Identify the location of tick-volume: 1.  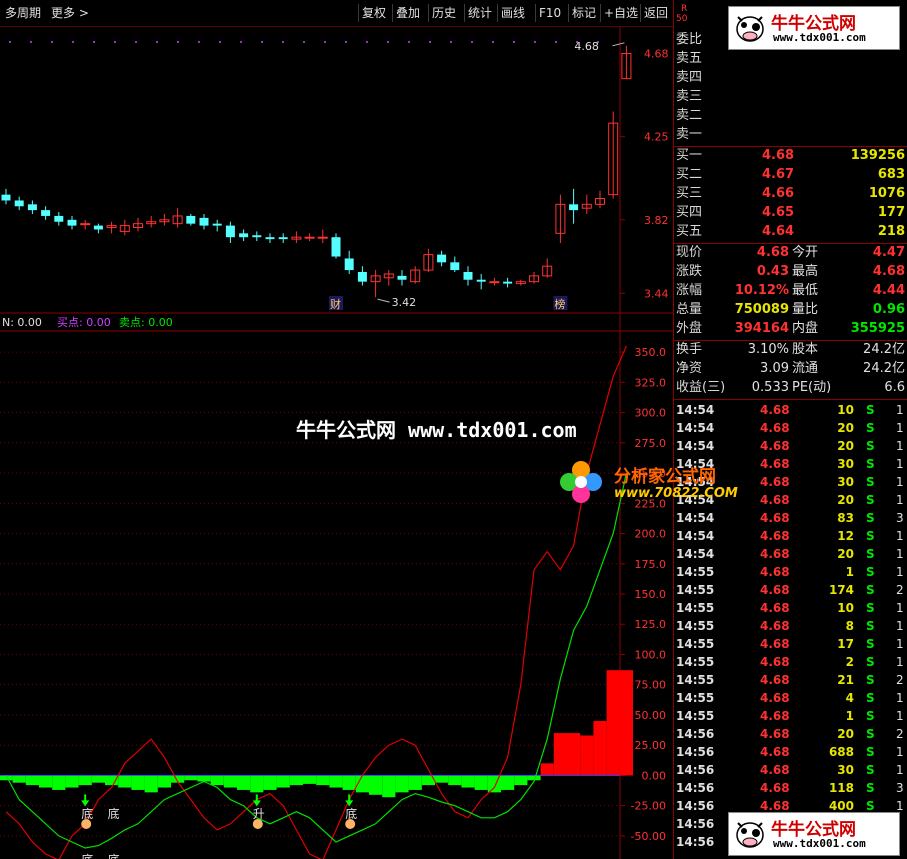
(849, 572).